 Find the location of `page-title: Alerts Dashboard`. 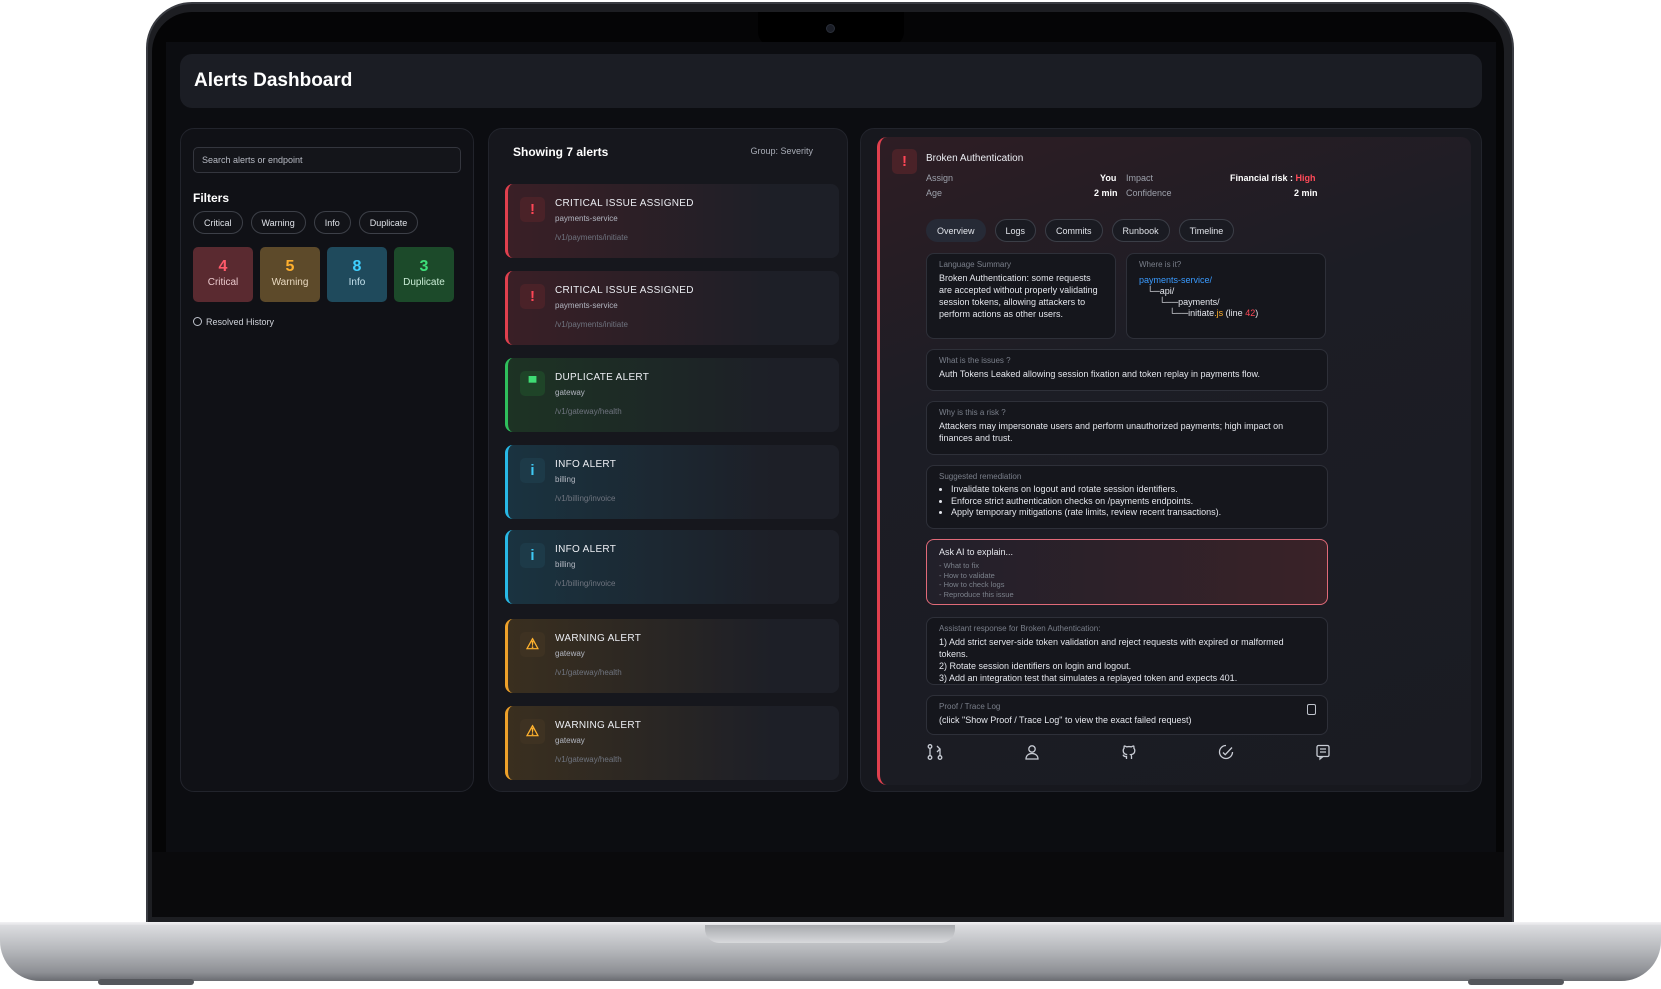

page-title: Alerts Dashboard is located at coordinates (273, 80).